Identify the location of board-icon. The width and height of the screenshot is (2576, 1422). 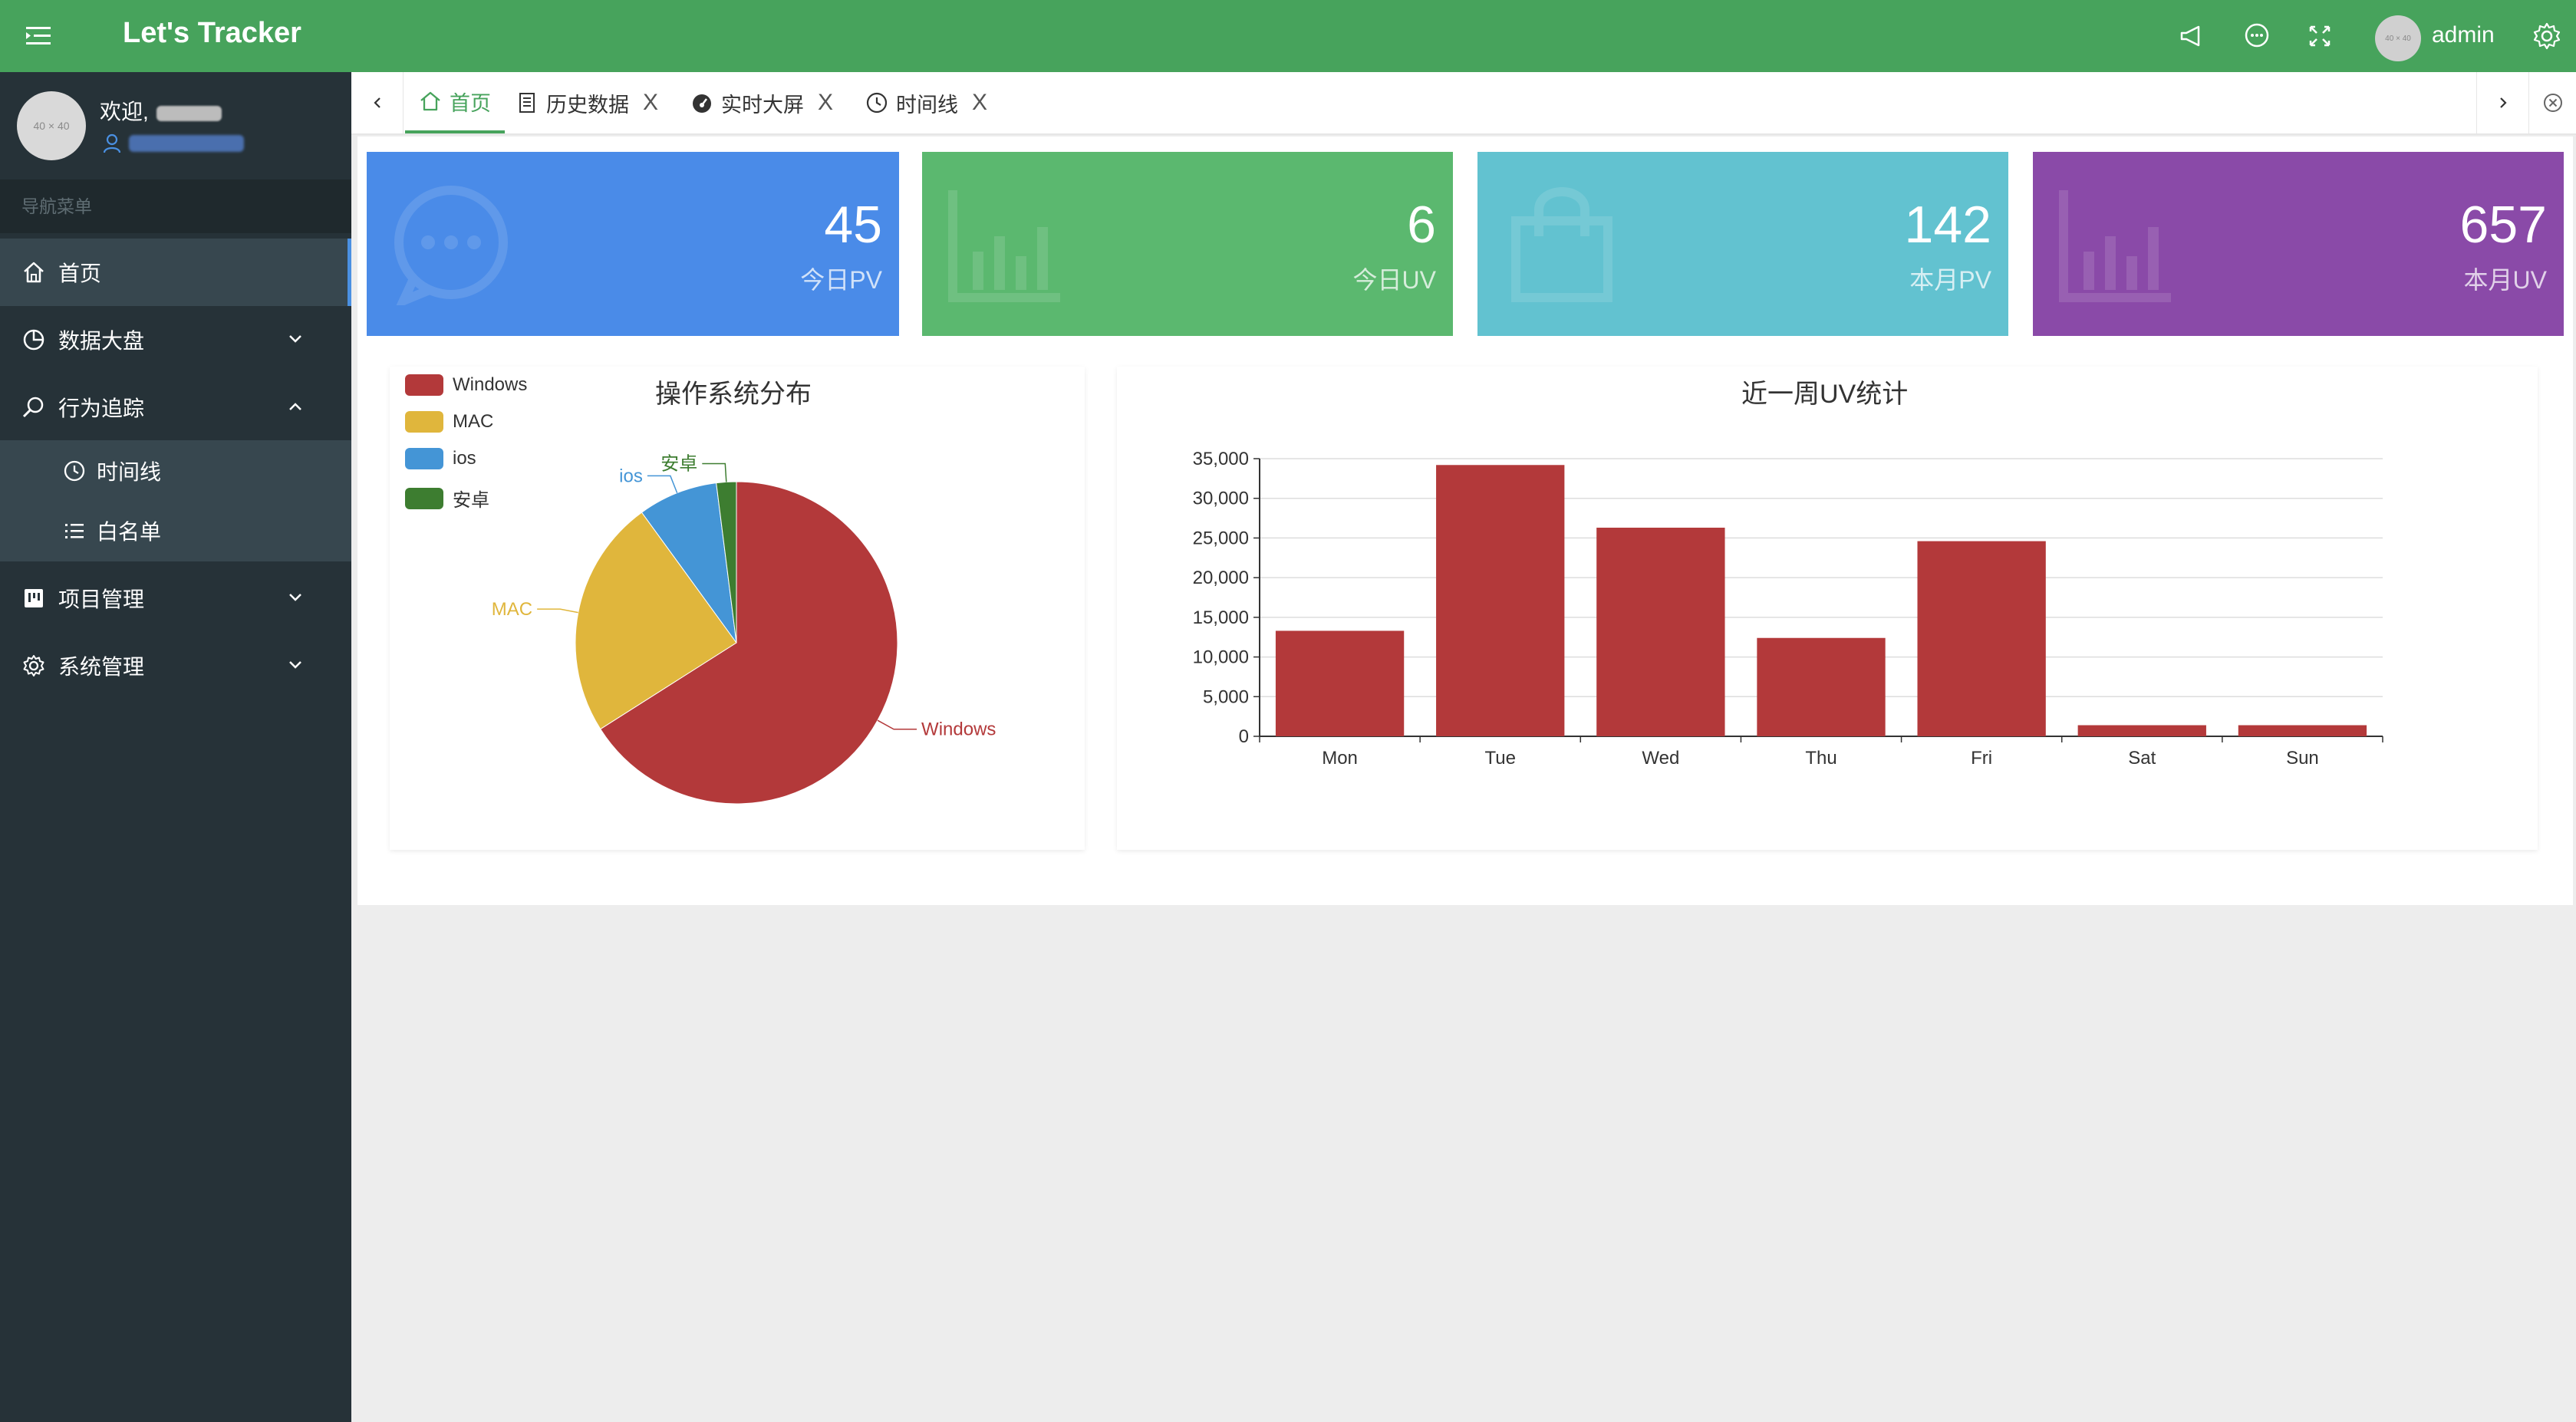
(34, 598).